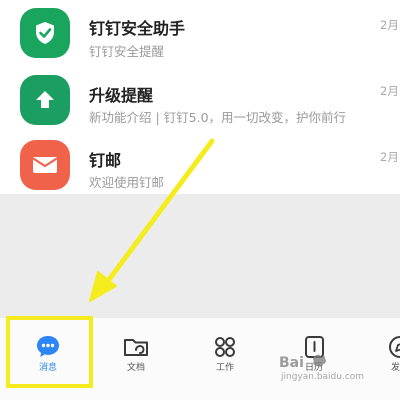 The image size is (400, 400). What do you see at coordinates (45, 165) in the screenshot?
I see `mail-icon` at bounding box center [45, 165].